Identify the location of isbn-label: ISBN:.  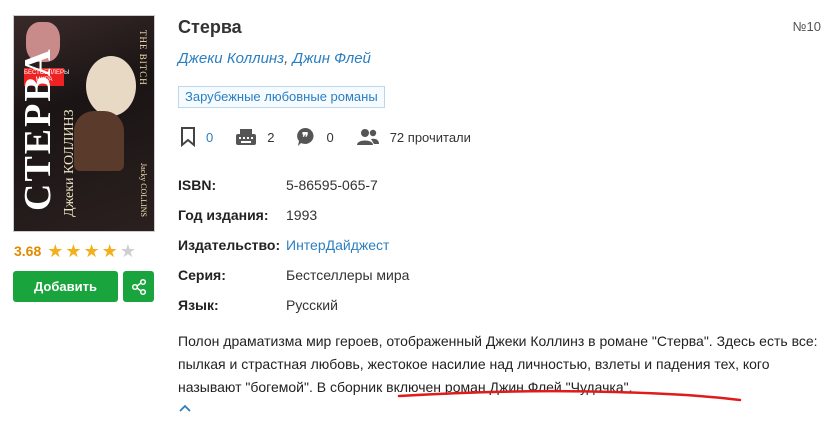
(197, 185).